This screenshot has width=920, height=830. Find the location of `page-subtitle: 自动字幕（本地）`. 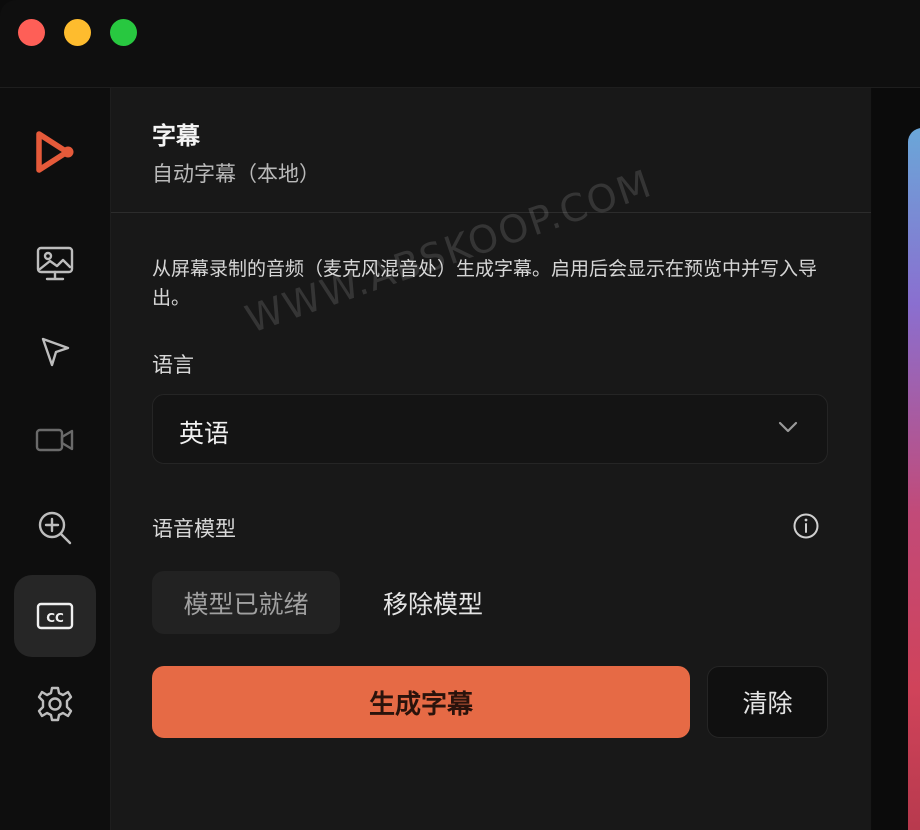

page-subtitle: 自动字幕（本地） is located at coordinates (236, 174).